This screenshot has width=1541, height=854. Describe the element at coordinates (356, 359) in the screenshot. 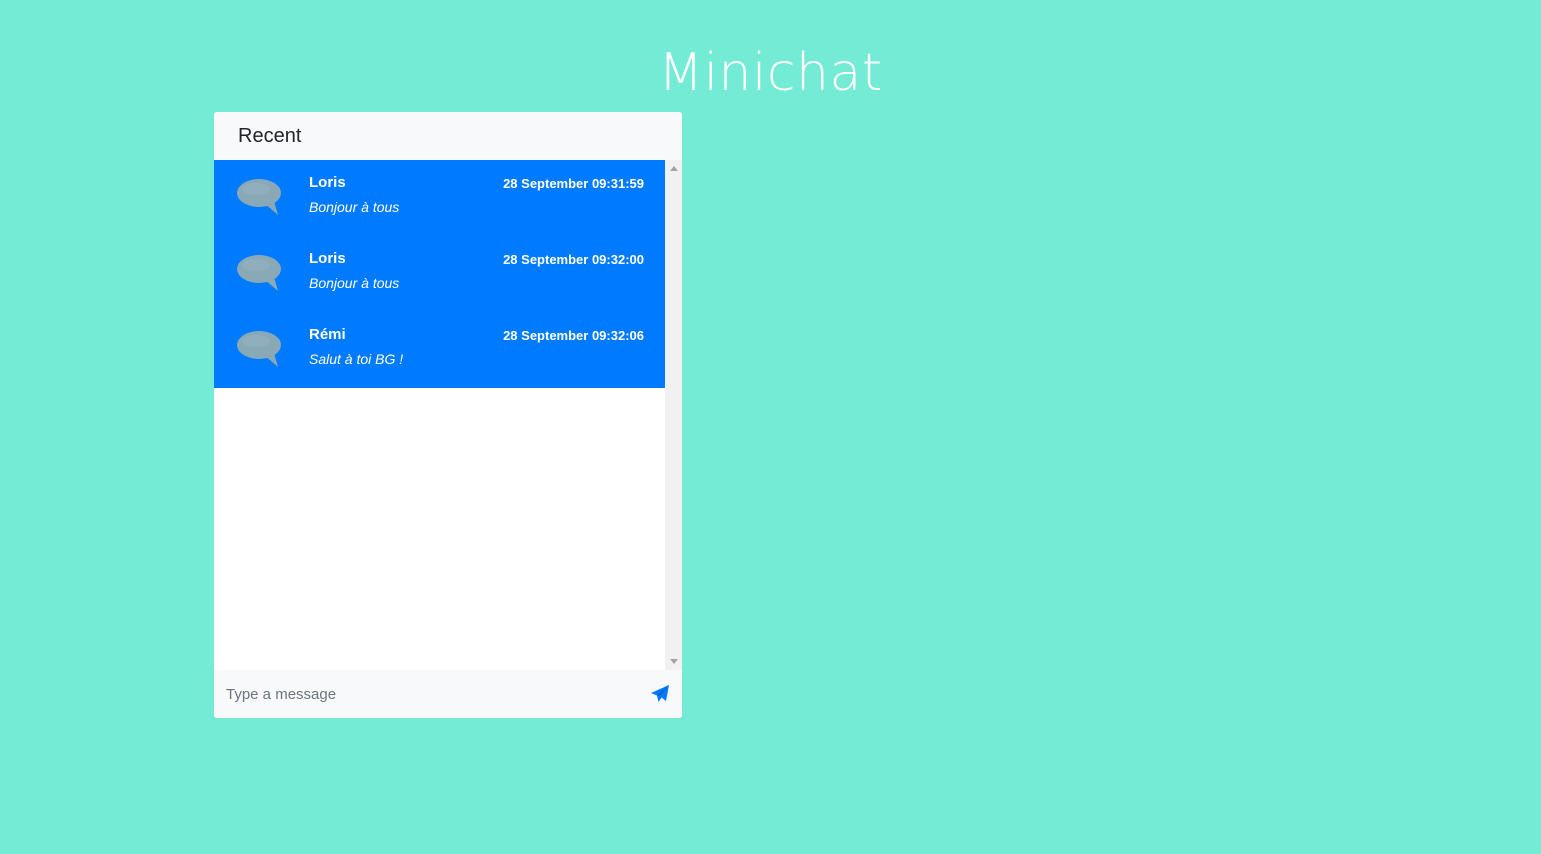

I see `message-text: Salut à toi BG !` at that location.